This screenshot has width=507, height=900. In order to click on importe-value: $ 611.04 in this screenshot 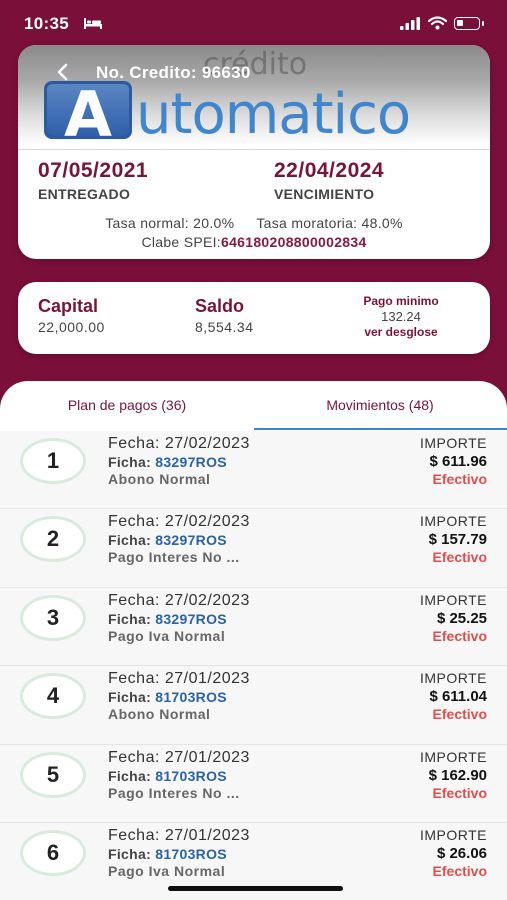, I will do `click(458, 697)`.